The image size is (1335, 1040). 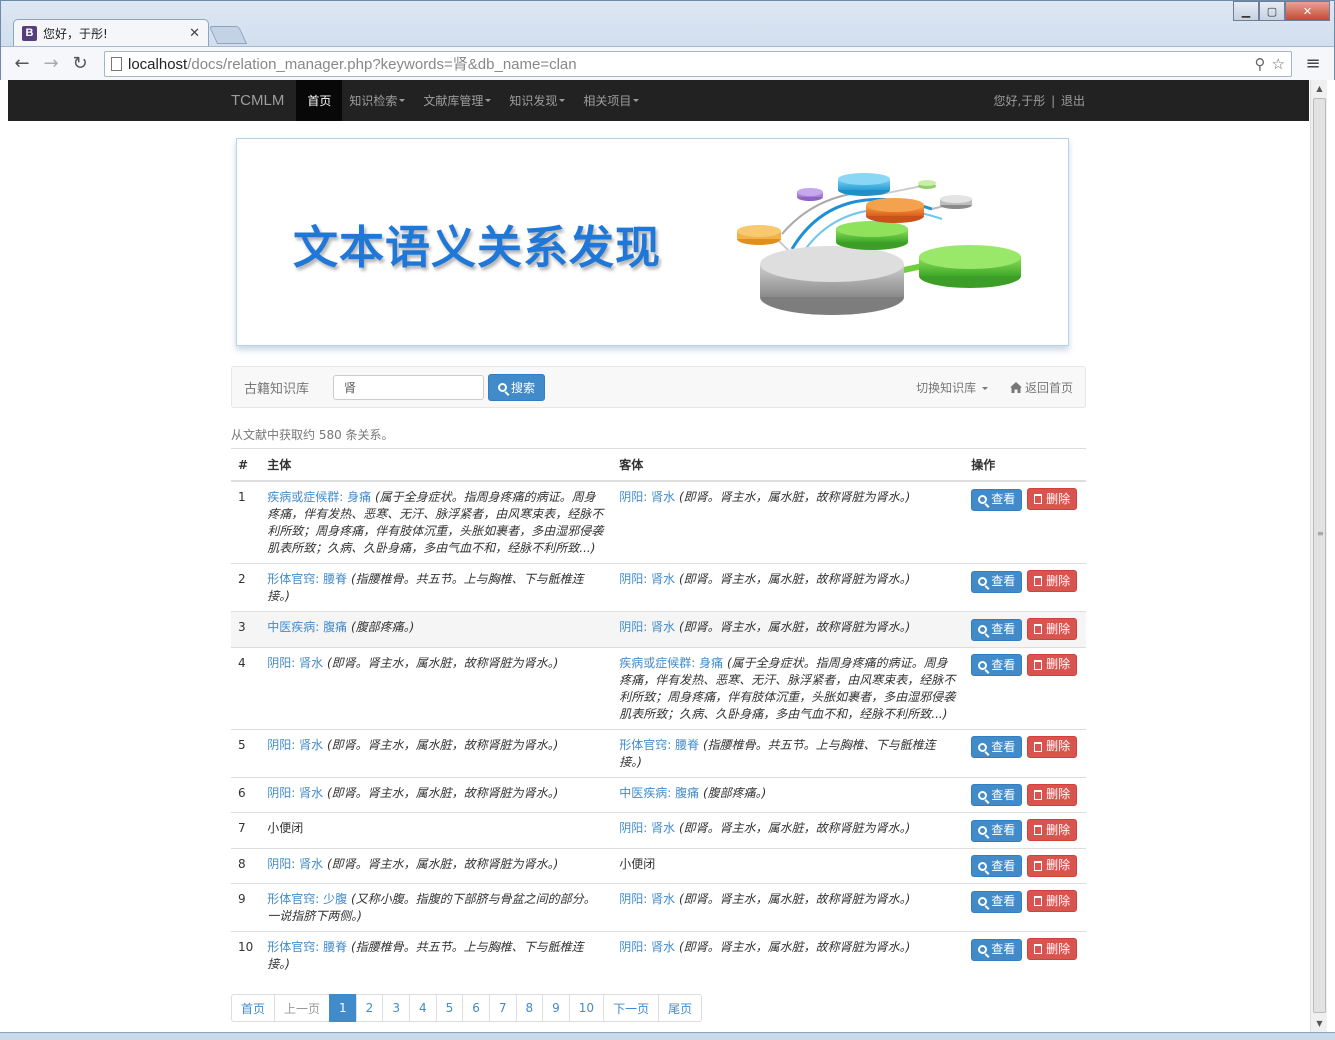 I want to click on row-index: 7, so click(x=246, y=830).